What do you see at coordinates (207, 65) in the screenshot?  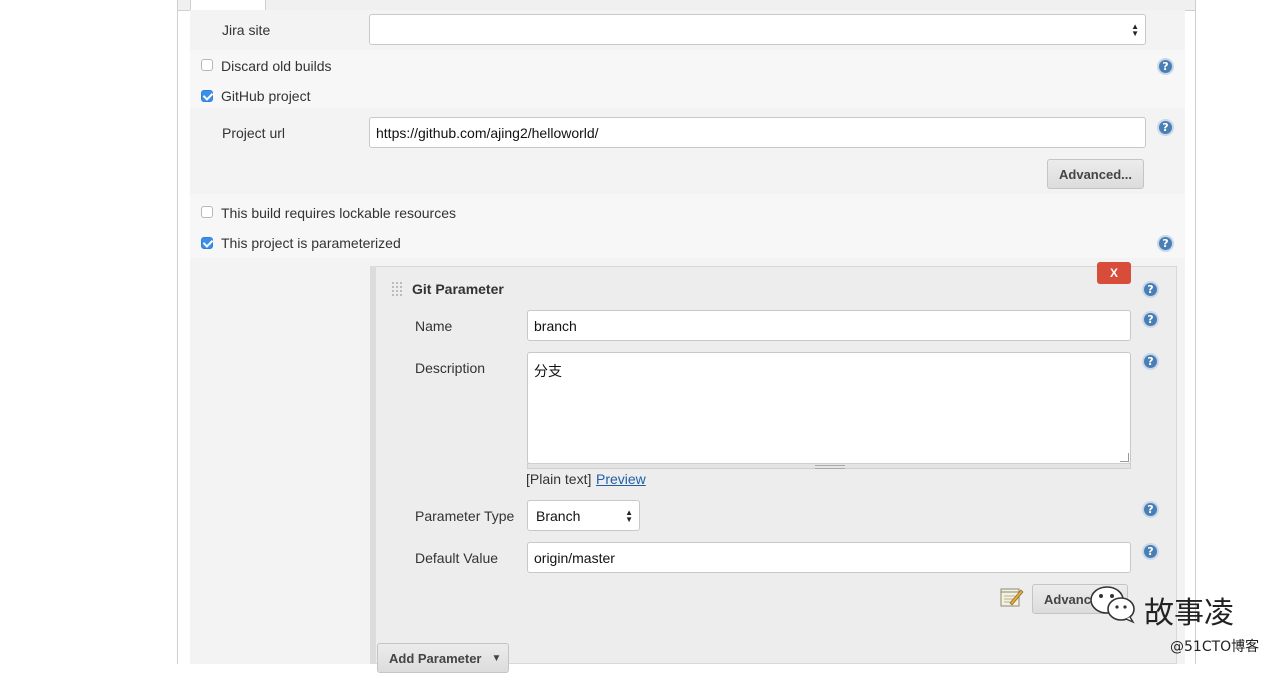 I see `discard-old-builds-checkbox` at bounding box center [207, 65].